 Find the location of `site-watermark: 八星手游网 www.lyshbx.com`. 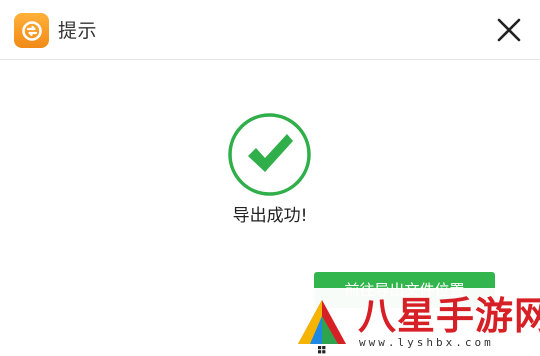

site-watermark: 八星手游网 www.lyshbx.com is located at coordinates (414, 322).